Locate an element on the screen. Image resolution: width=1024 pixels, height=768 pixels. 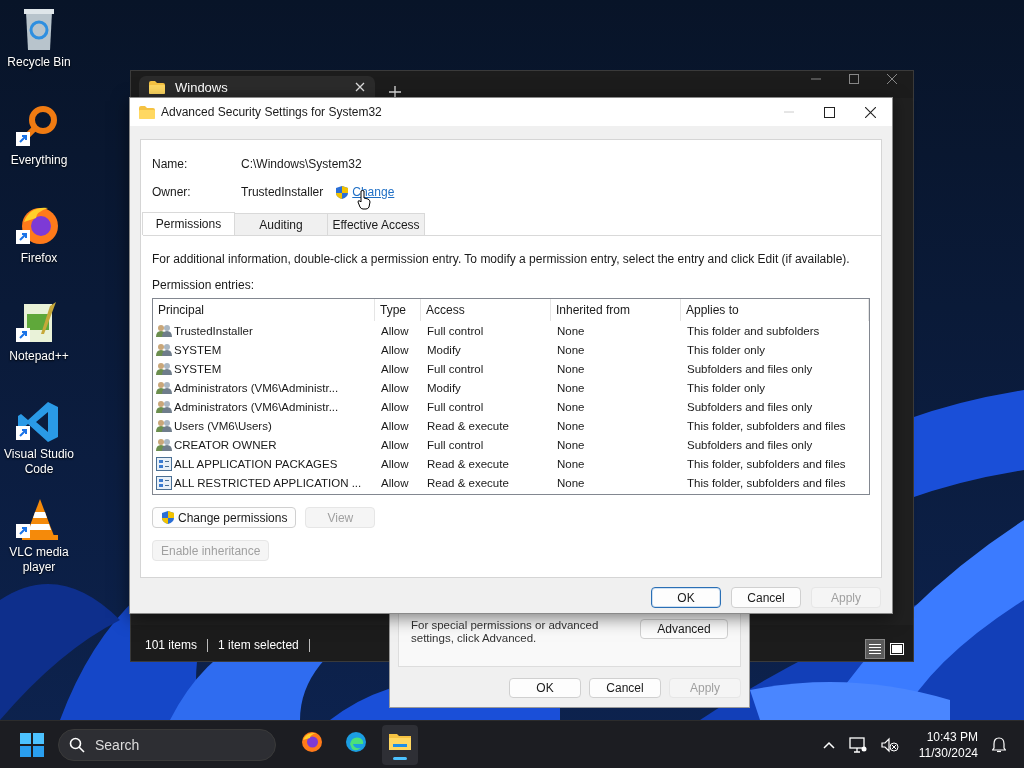
details-view-icon is located at coordinates (875, 649).